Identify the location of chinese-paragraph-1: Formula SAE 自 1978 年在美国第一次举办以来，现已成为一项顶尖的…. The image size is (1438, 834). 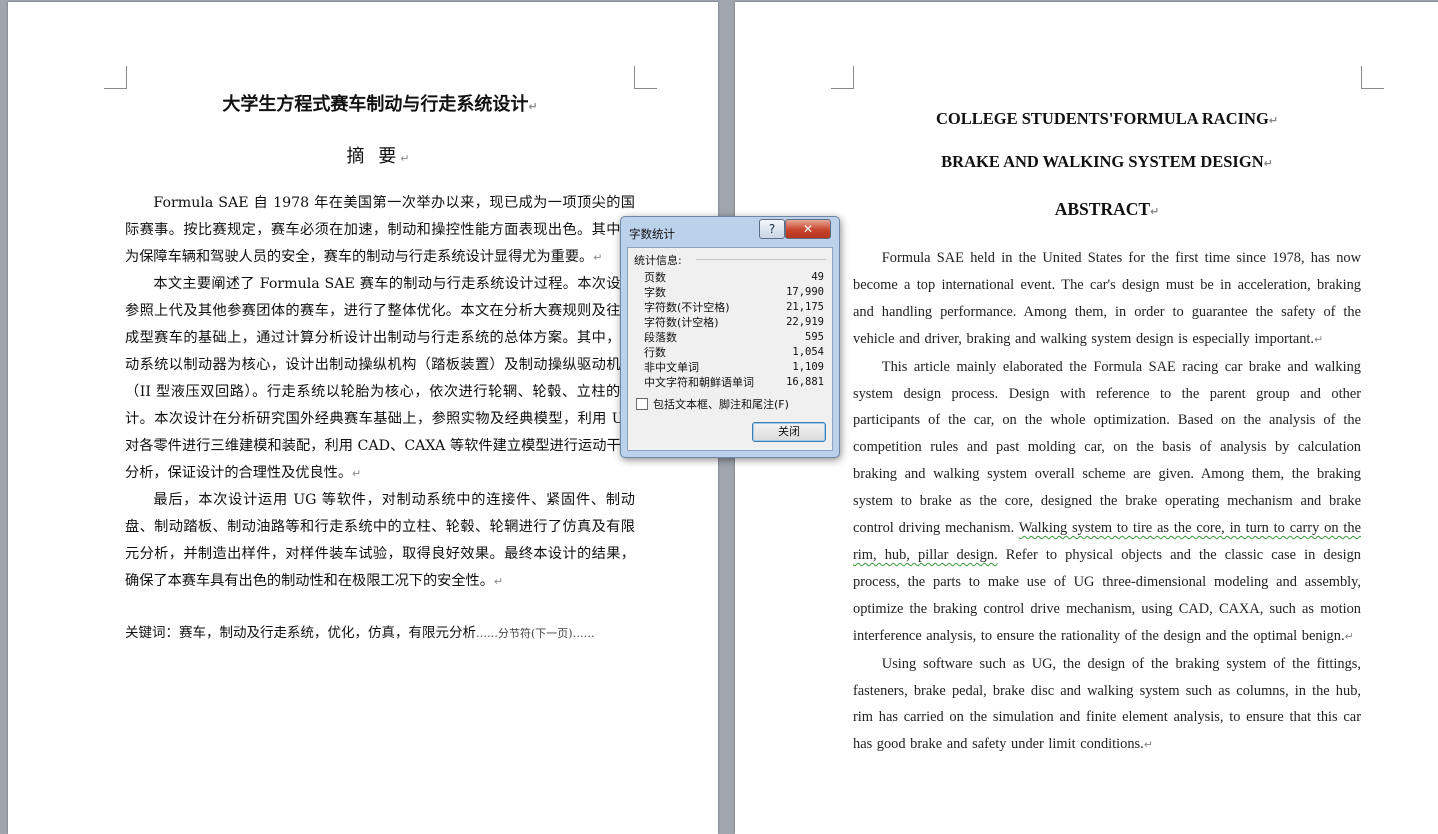
(380, 230).